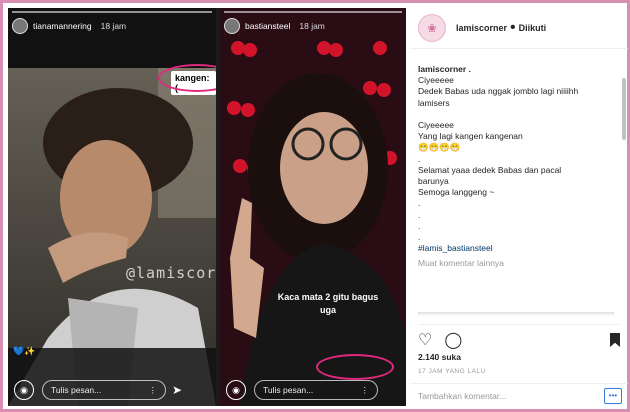 The image size is (630, 412). Describe the element at coordinates (516, 314) in the screenshot. I see `comment-fade` at that location.